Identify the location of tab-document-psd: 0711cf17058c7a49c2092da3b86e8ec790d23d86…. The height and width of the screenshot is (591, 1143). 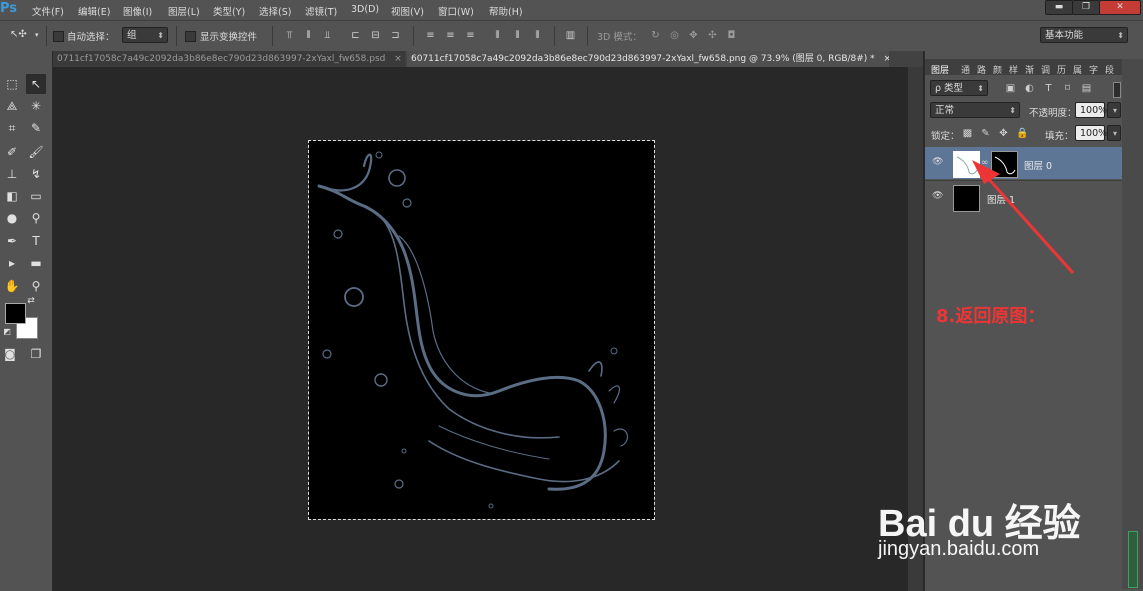
(229, 59).